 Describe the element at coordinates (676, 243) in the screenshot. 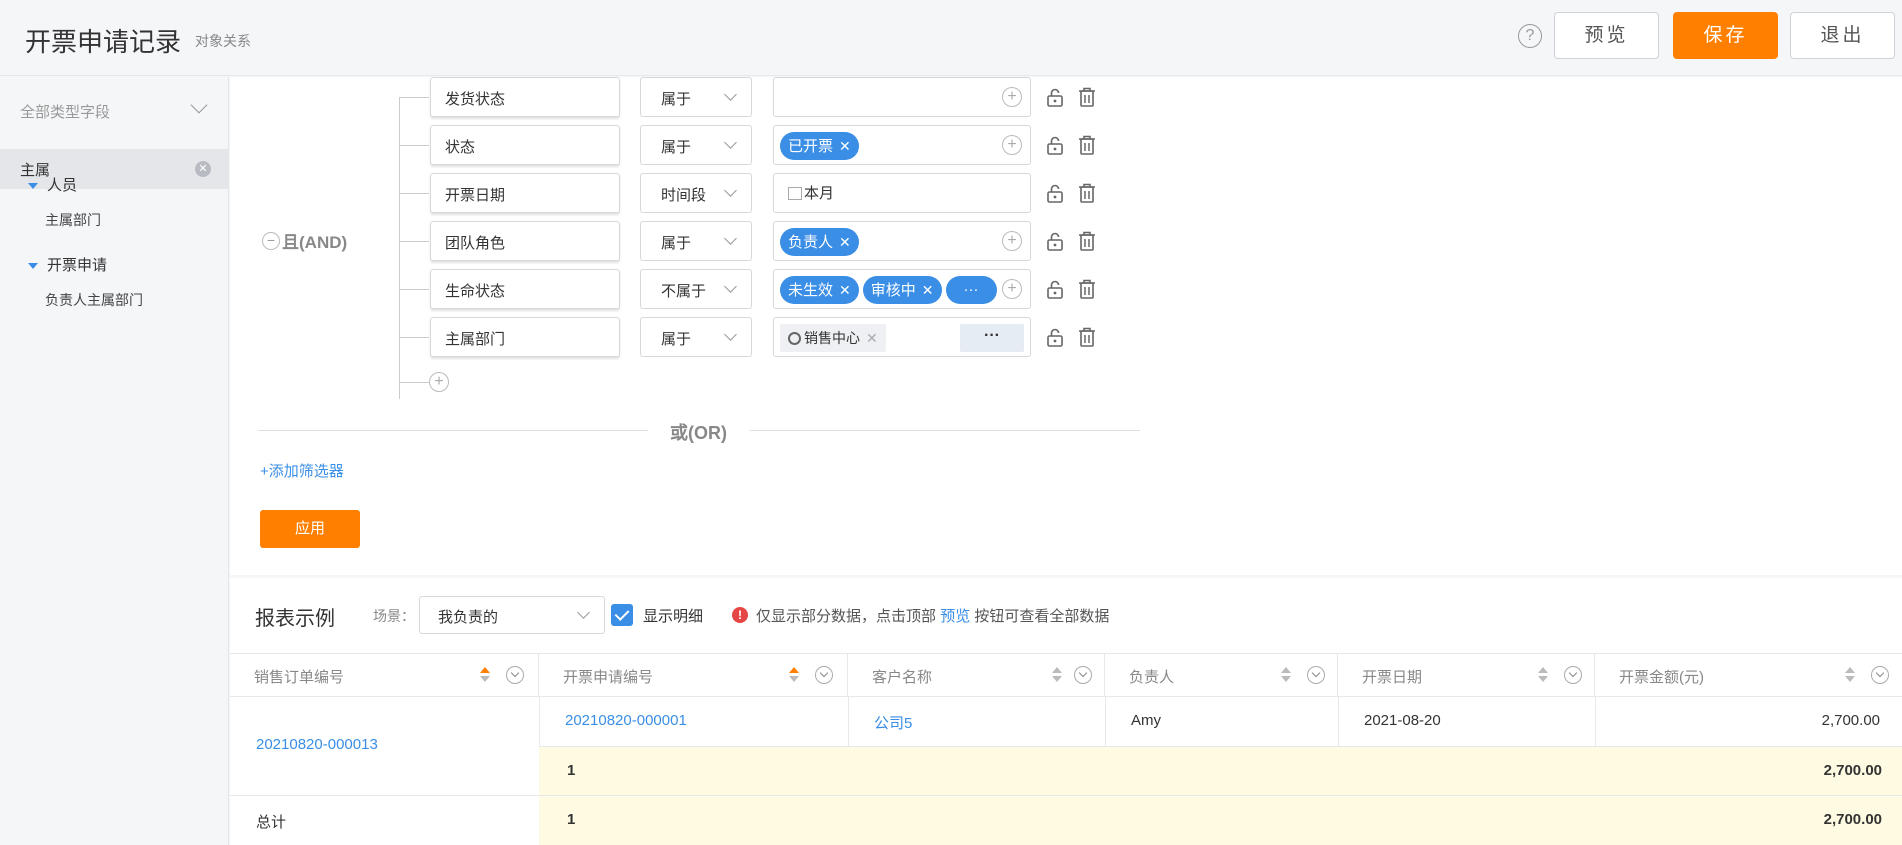

I see `operator-label: 属于` at that location.